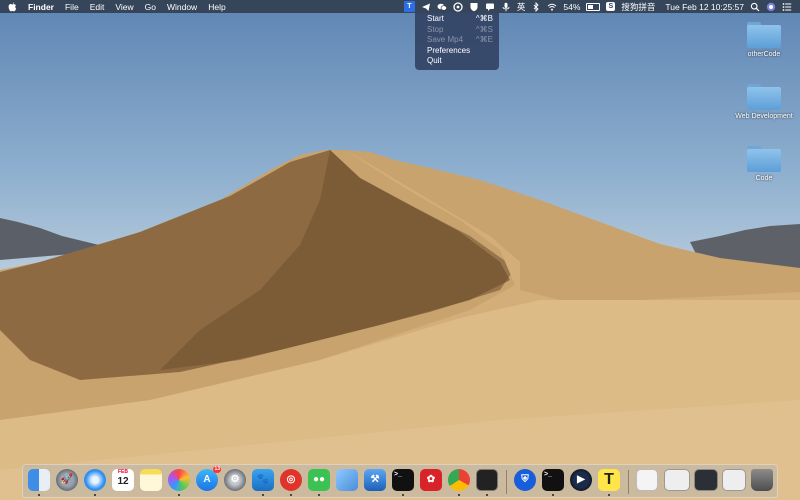 This screenshot has height=500, width=800. I want to click on menu-item-save-mp4: Save Mp4 ^⌘E, so click(457, 40).